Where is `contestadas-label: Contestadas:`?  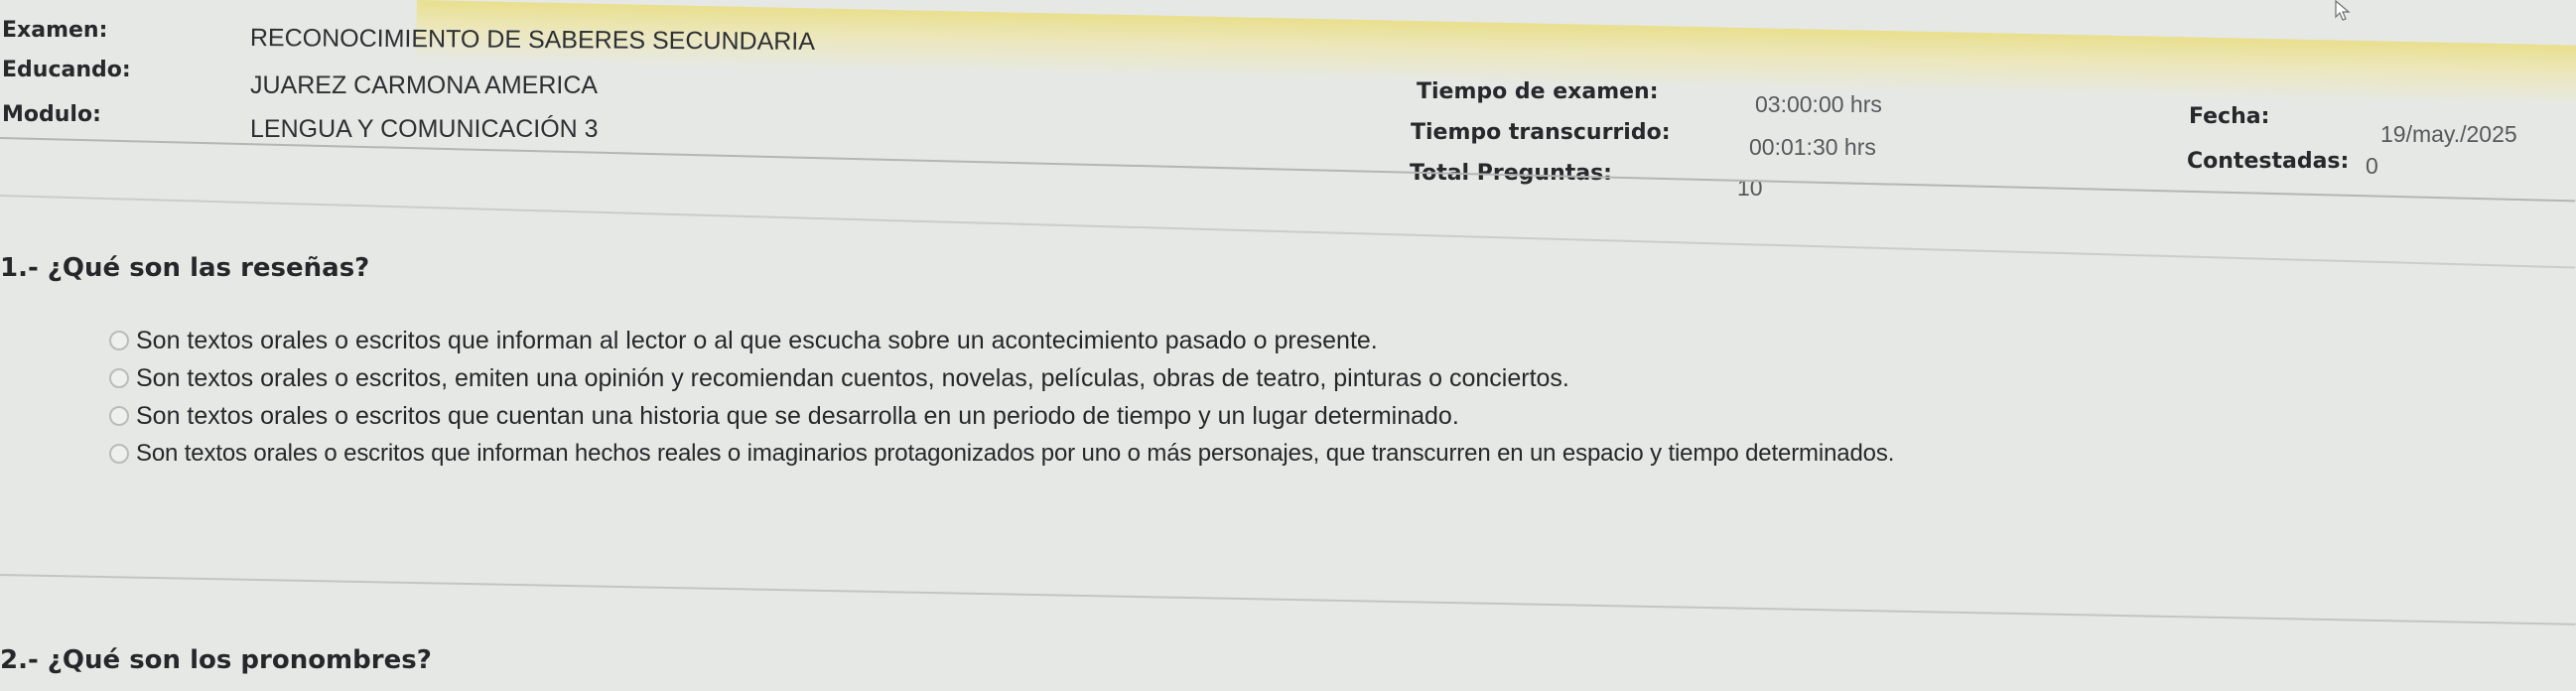
contestadas-label: Contestadas: is located at coordinates (2268, 161).